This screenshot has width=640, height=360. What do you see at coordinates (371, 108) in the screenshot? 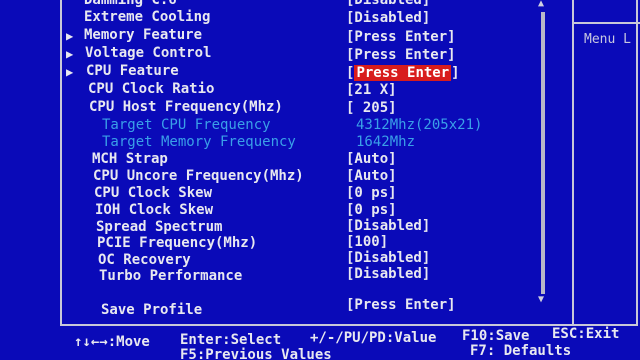
I see `menu-value-cpu-host-frequency: [ 205]` at bounding box center [371, 108].